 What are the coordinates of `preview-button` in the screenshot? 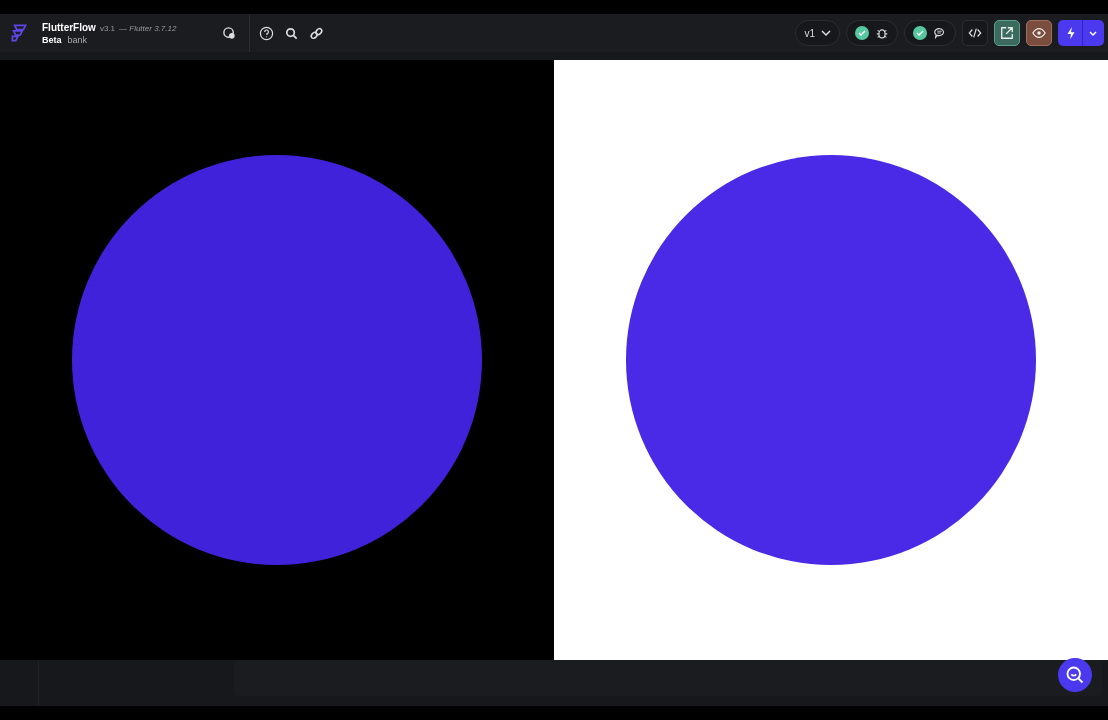 It's located at (1039, 33).